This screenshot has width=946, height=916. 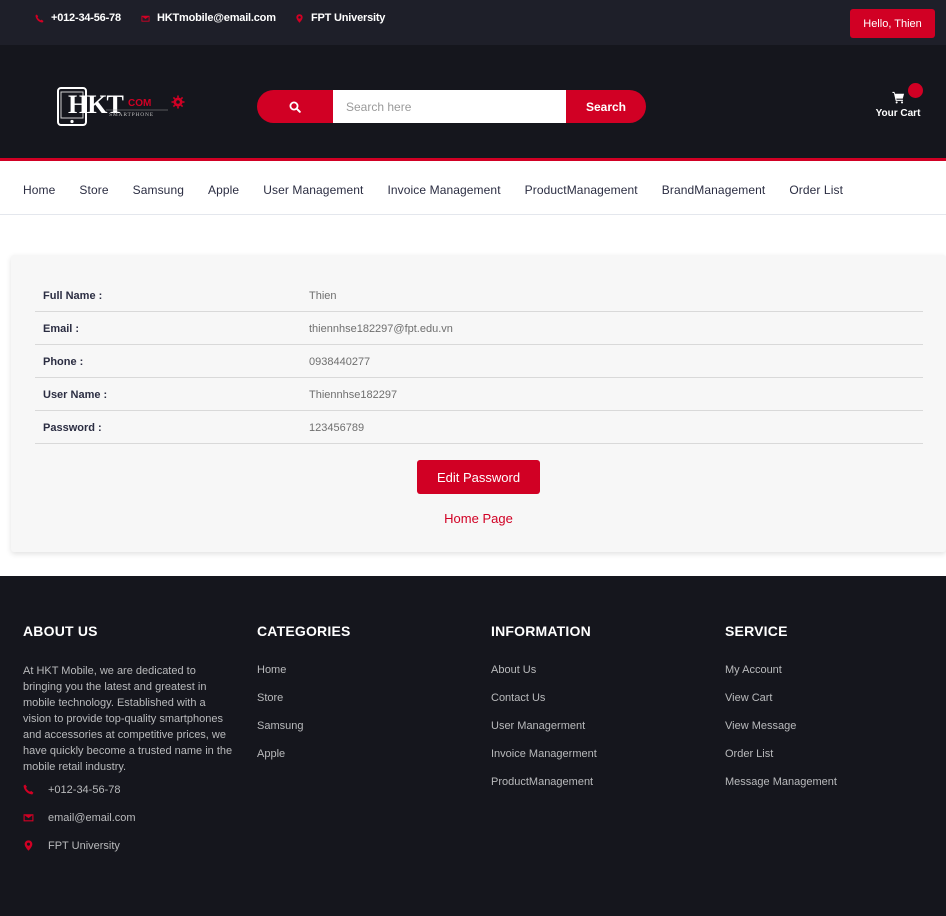 What do you see at coordinates (340, 362) in the screenshot?
I see `profile-value: 0938440277` at bounding box center [340, 362].